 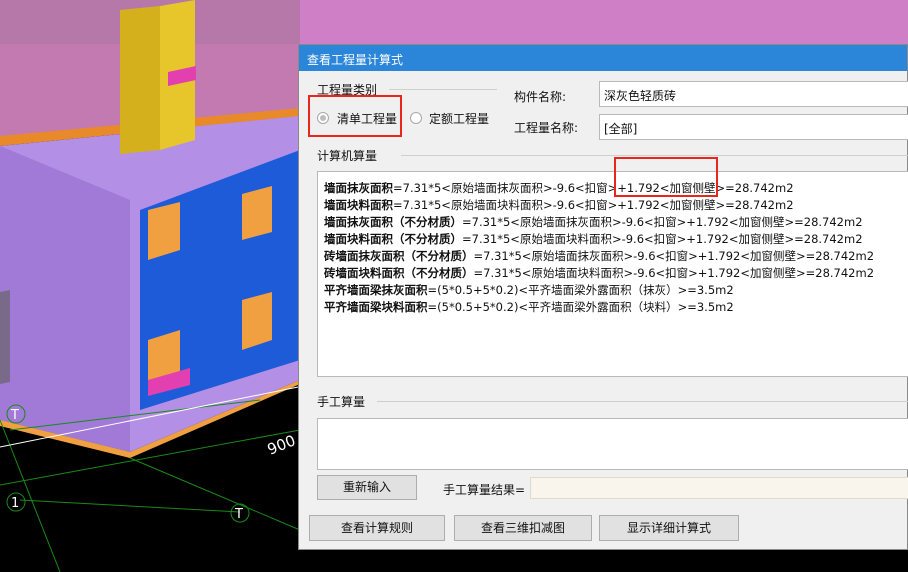 What do you see at coordinates (484, 490) in the screenshot?
I see `manual-result-label: 手工算量结果=` at bounding box center [484, 490].